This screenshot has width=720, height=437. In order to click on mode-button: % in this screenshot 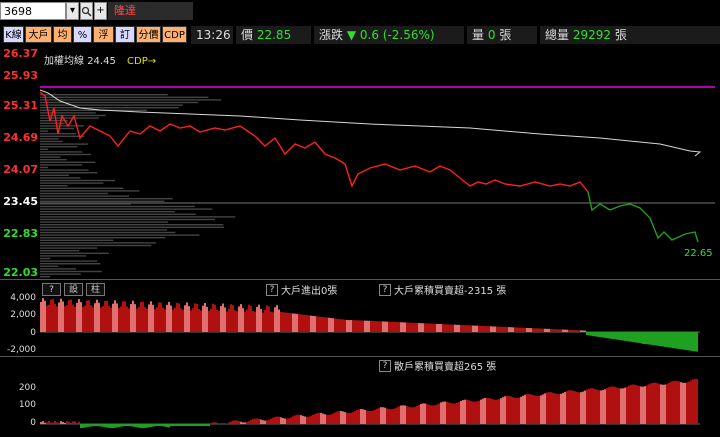, I will do `click(82, 34)`.